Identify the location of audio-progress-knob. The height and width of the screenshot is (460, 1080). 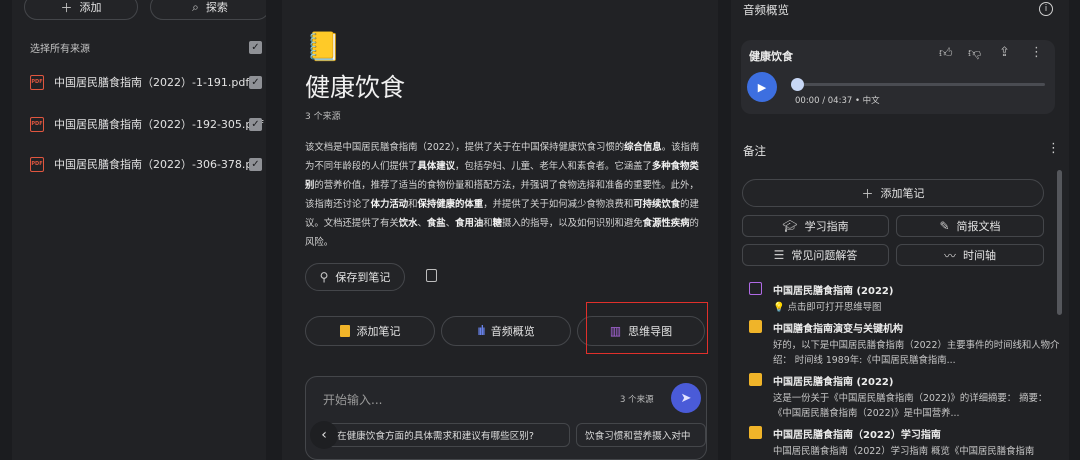
(797, 84).